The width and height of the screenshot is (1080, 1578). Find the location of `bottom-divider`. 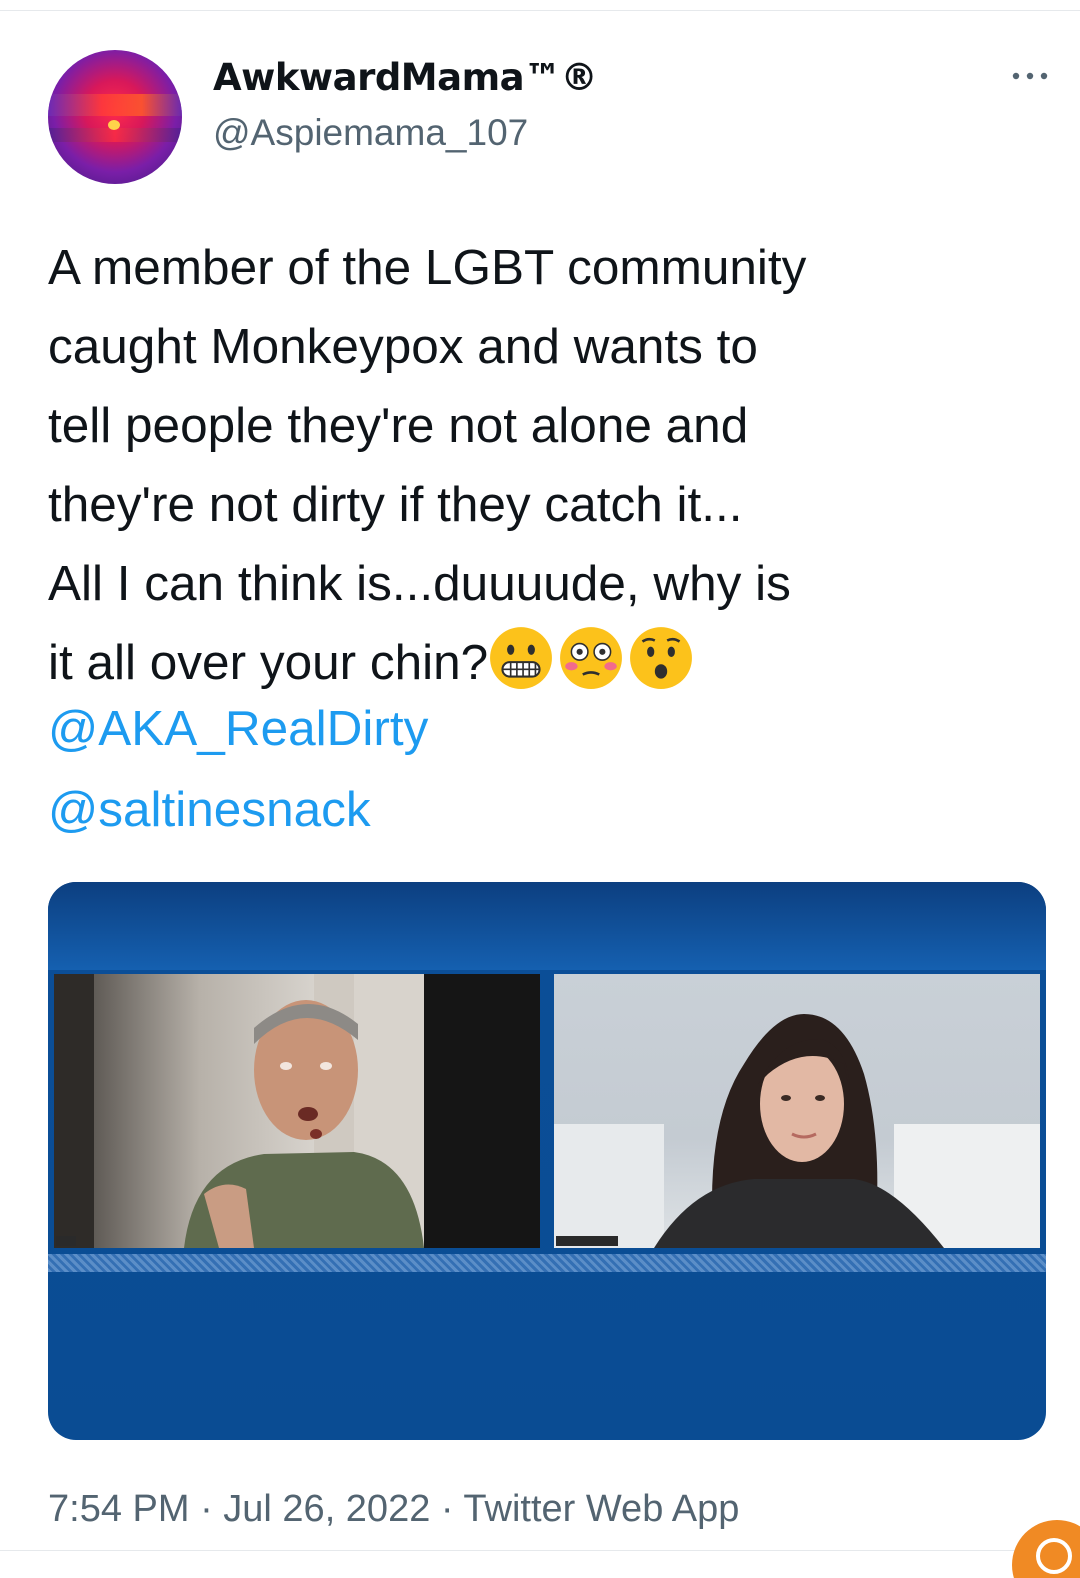

bottom-divider is located at coordinates (540, 1550).